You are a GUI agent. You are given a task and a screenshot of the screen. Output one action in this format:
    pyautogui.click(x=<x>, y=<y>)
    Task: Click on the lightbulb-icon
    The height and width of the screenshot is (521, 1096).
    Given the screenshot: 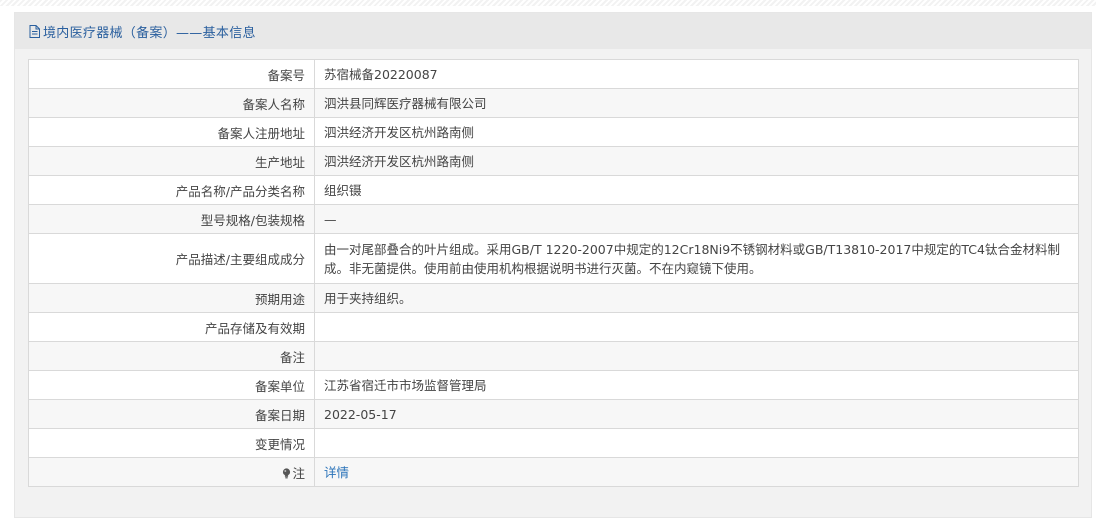 What is the action you would take?
    pyautogui.click(x=287, y=472)
    